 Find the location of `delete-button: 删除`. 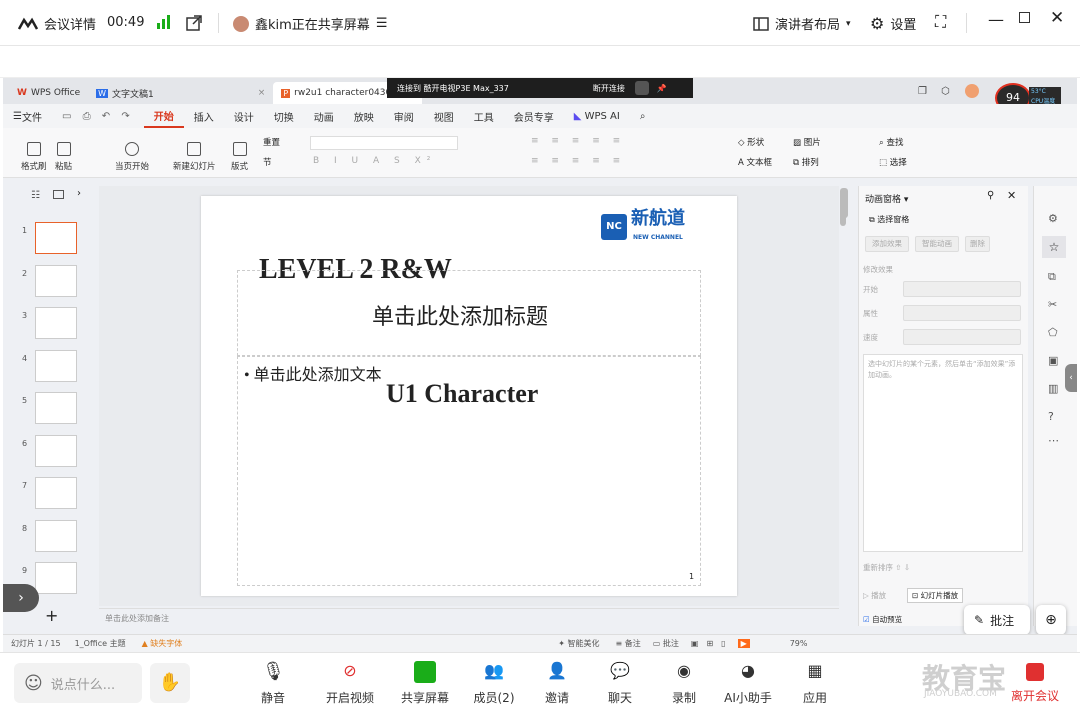

delete-button: 删除 is located at coordinates (977, 244).